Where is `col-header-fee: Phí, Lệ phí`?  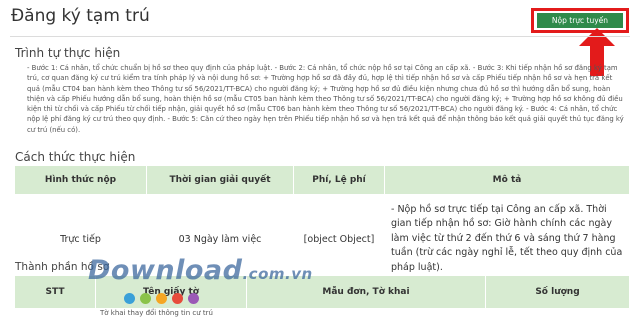
col-header-fee: Phí, Lệ phí is located at coordinates (339, 180).